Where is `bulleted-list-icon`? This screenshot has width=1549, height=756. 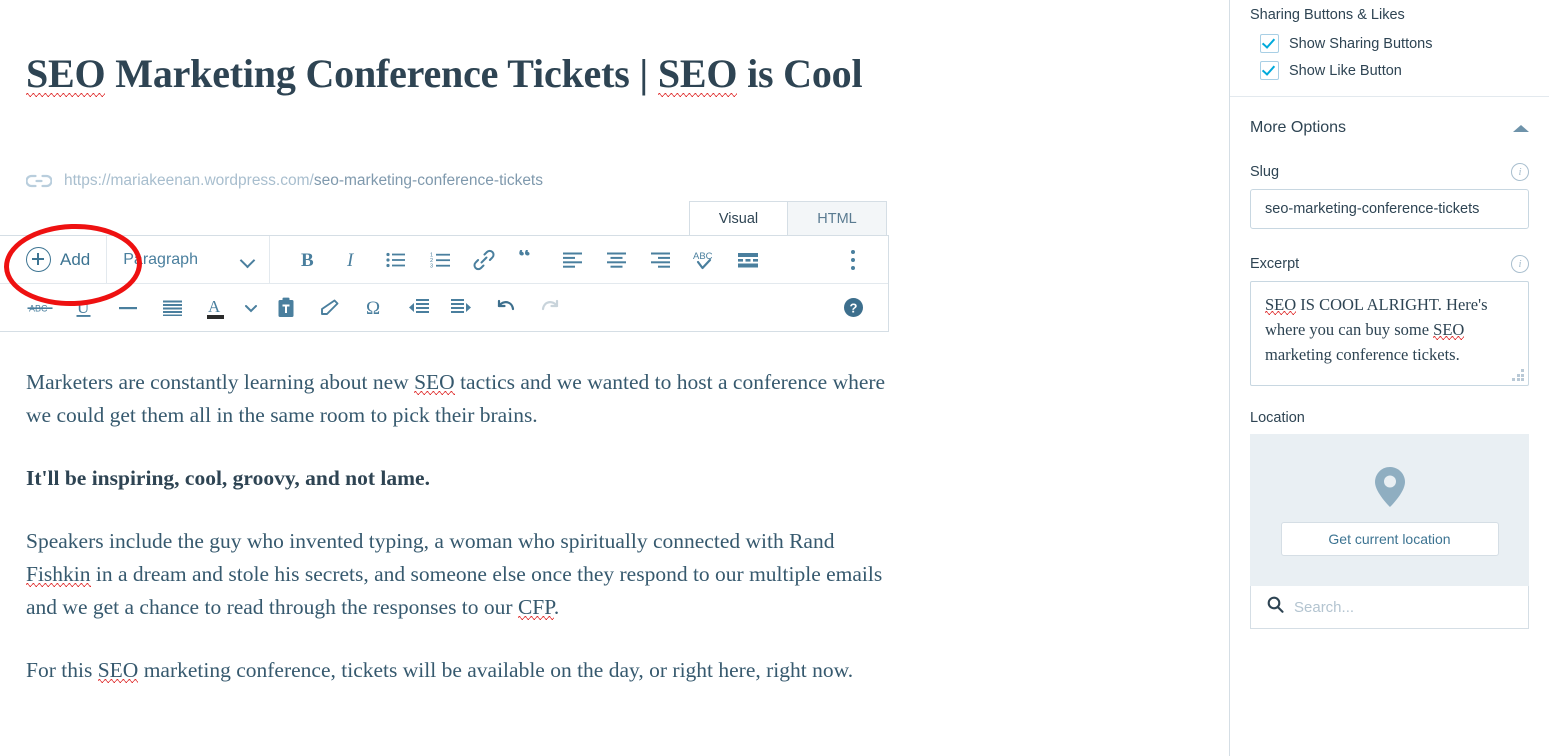 bulleted-list-icon is located at coordinates (396, 259).